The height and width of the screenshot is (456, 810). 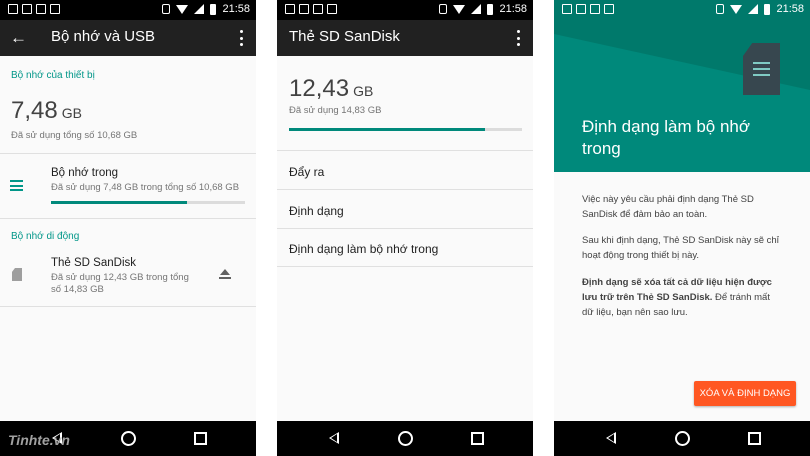 I want to click on sd-card-icon, so click(x=17, y=274).